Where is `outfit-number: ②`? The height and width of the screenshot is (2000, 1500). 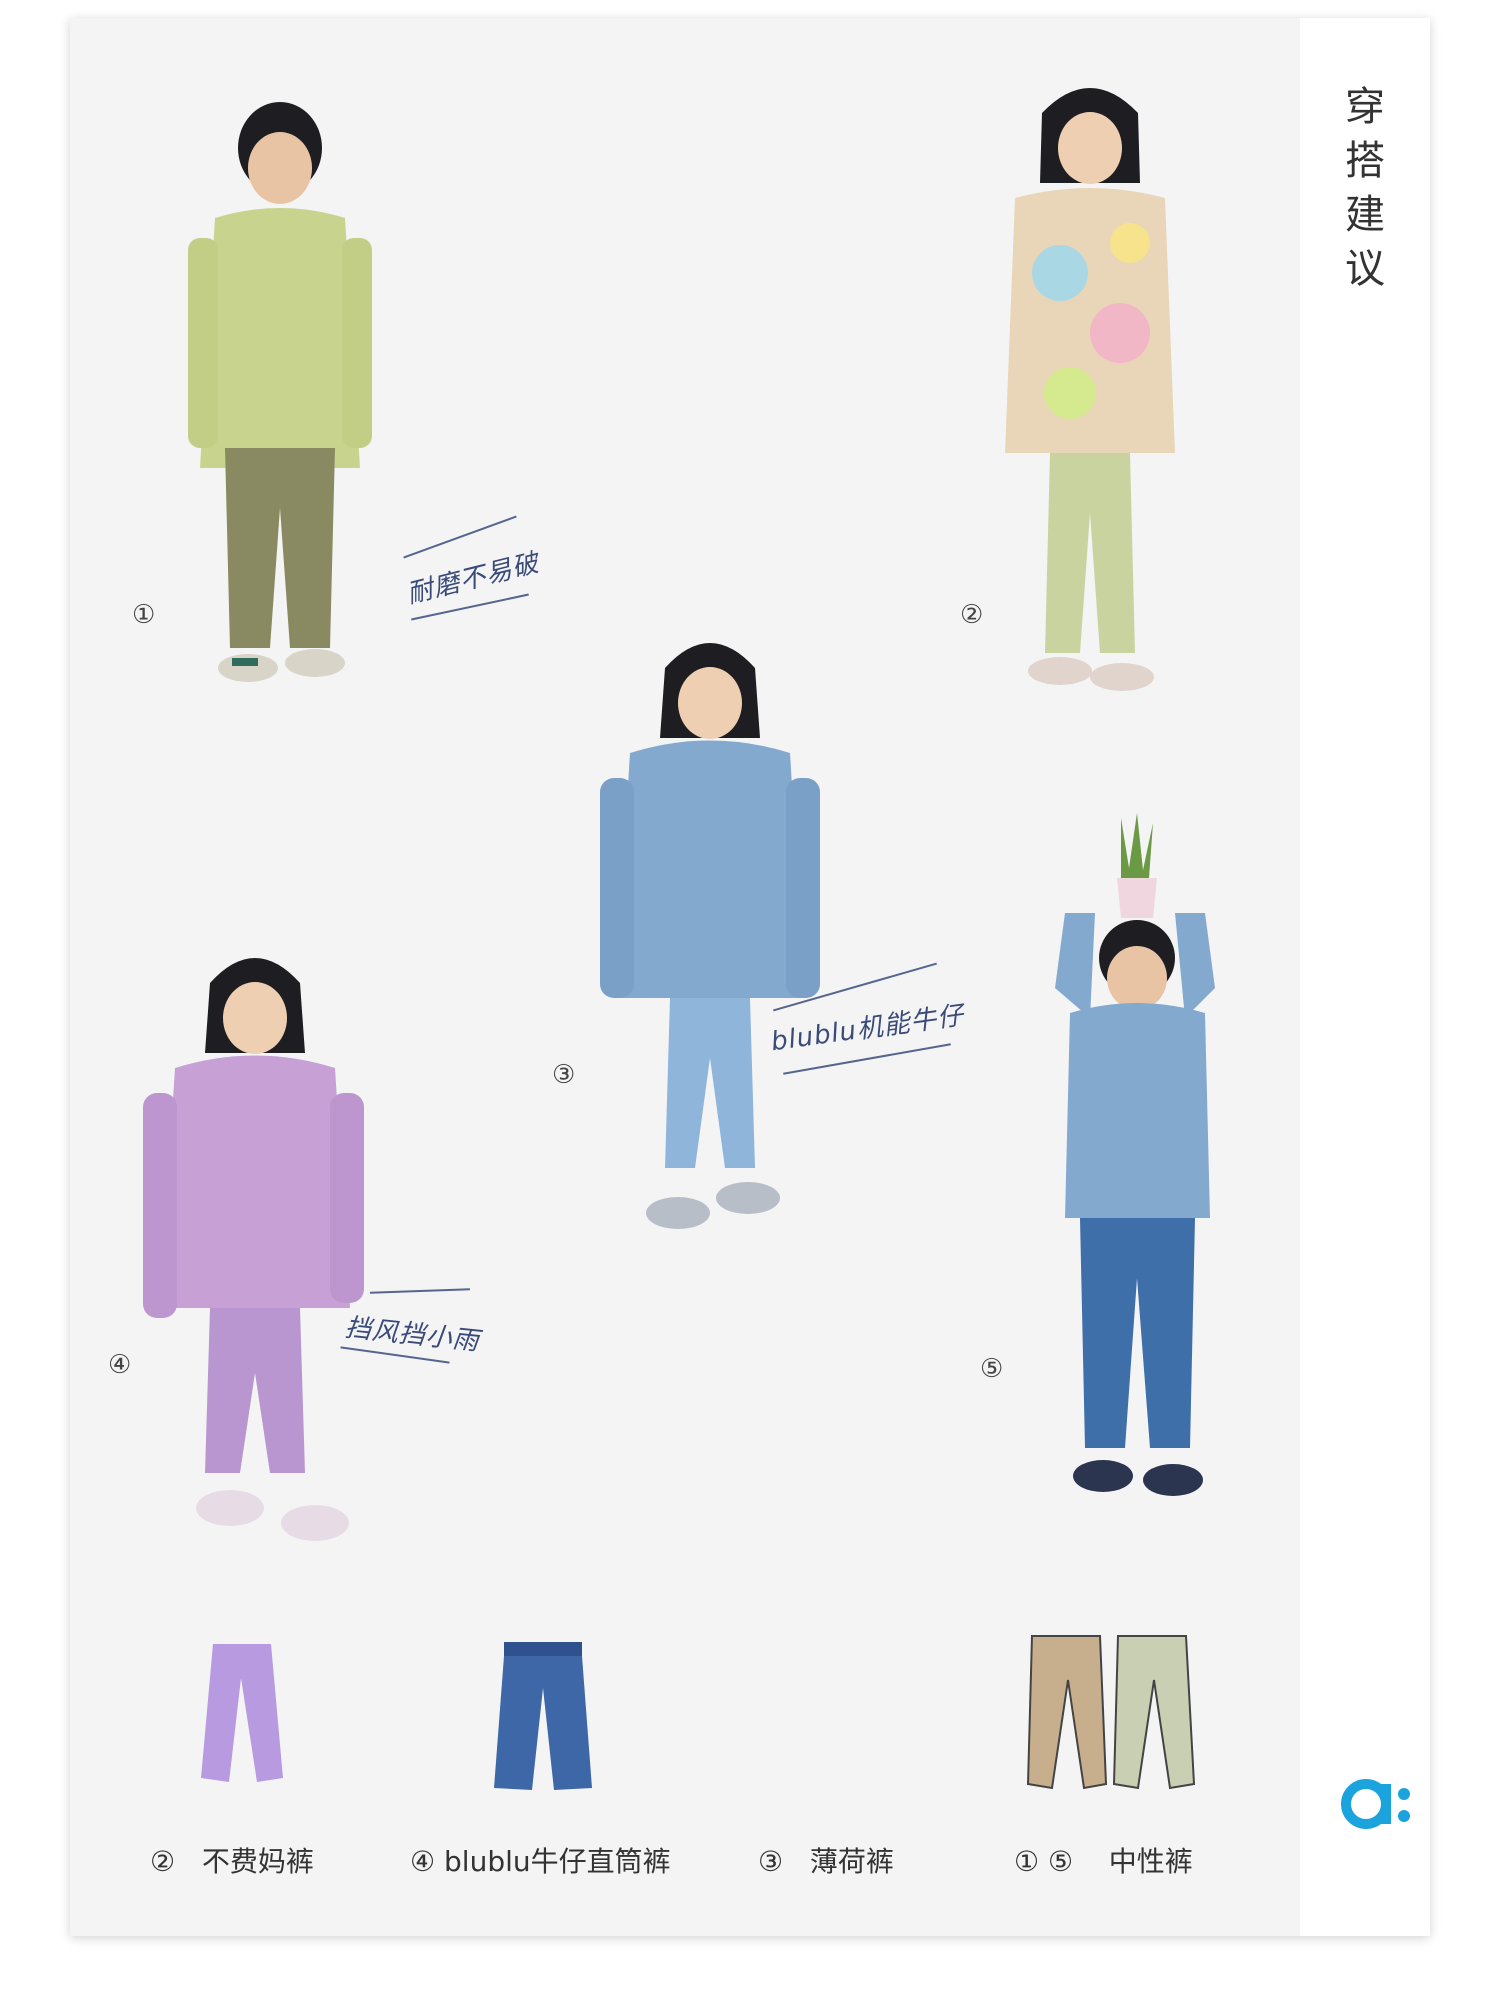 outfit-number: ② is located at coordinates (972, 615).